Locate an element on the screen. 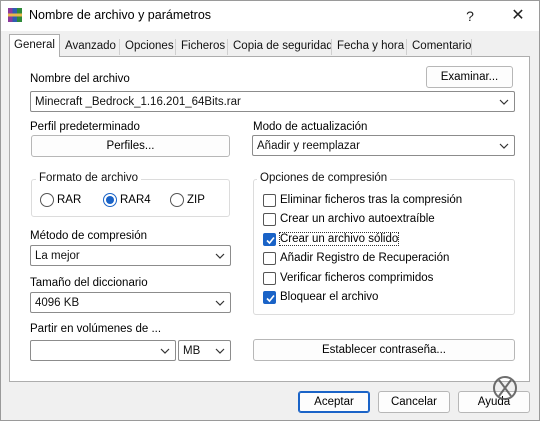 This screenshot has width=540, height=421. tab-fecha-y-hora: Fecha y hora is located at coordinates (370, 46).